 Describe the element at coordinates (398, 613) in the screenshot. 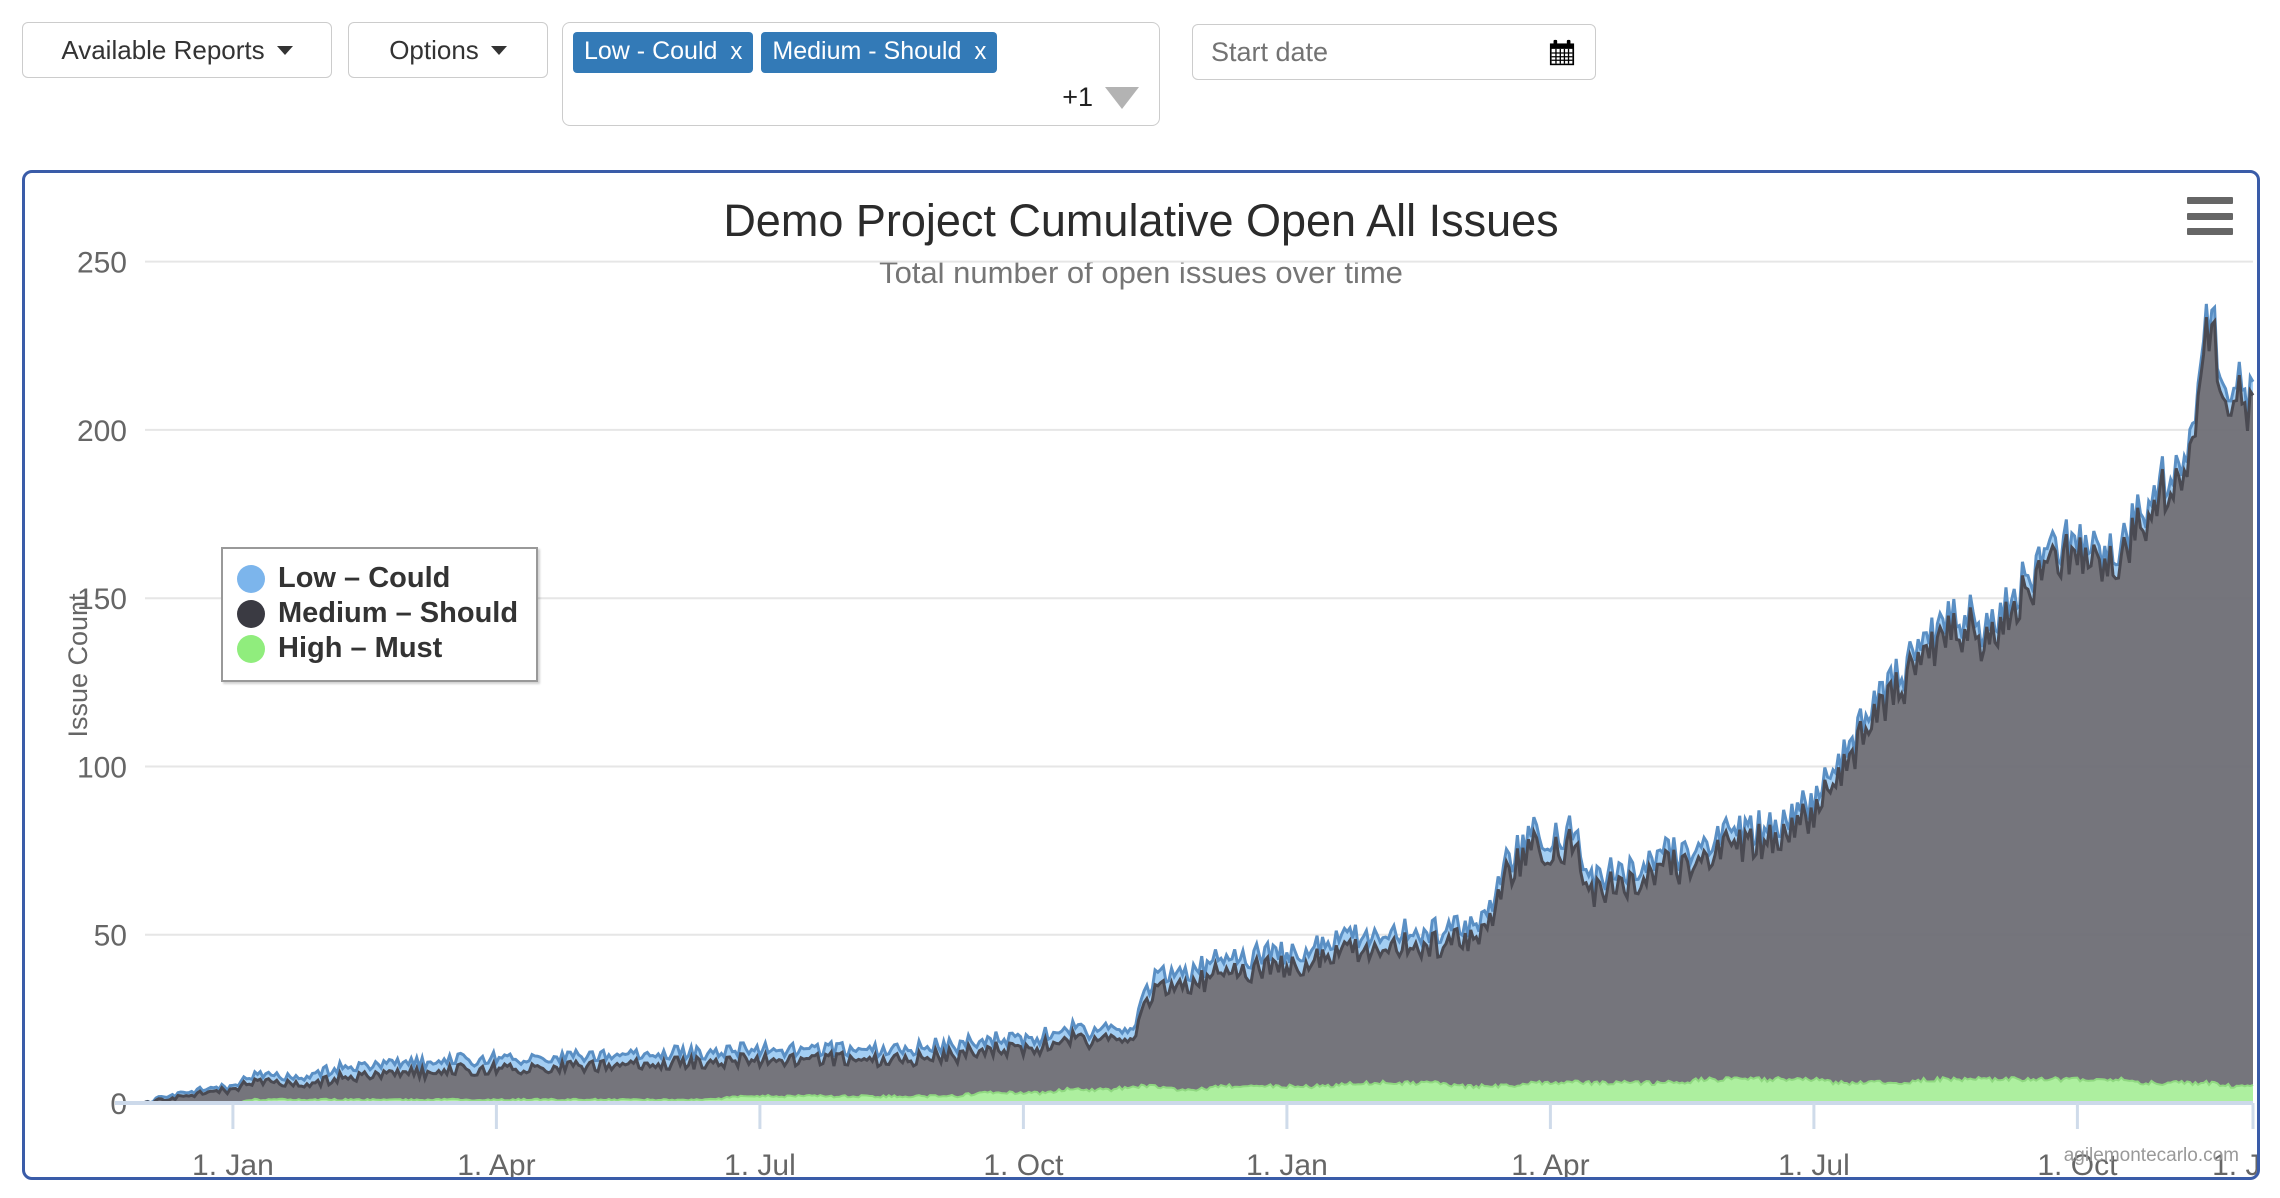

I see `legend-label: Medium – Should` at that location.